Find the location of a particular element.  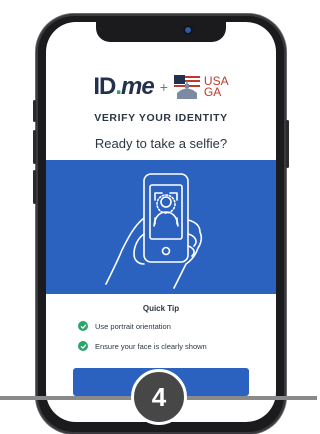

usaga-logo: USA GA is located at coordinates (216, 86).